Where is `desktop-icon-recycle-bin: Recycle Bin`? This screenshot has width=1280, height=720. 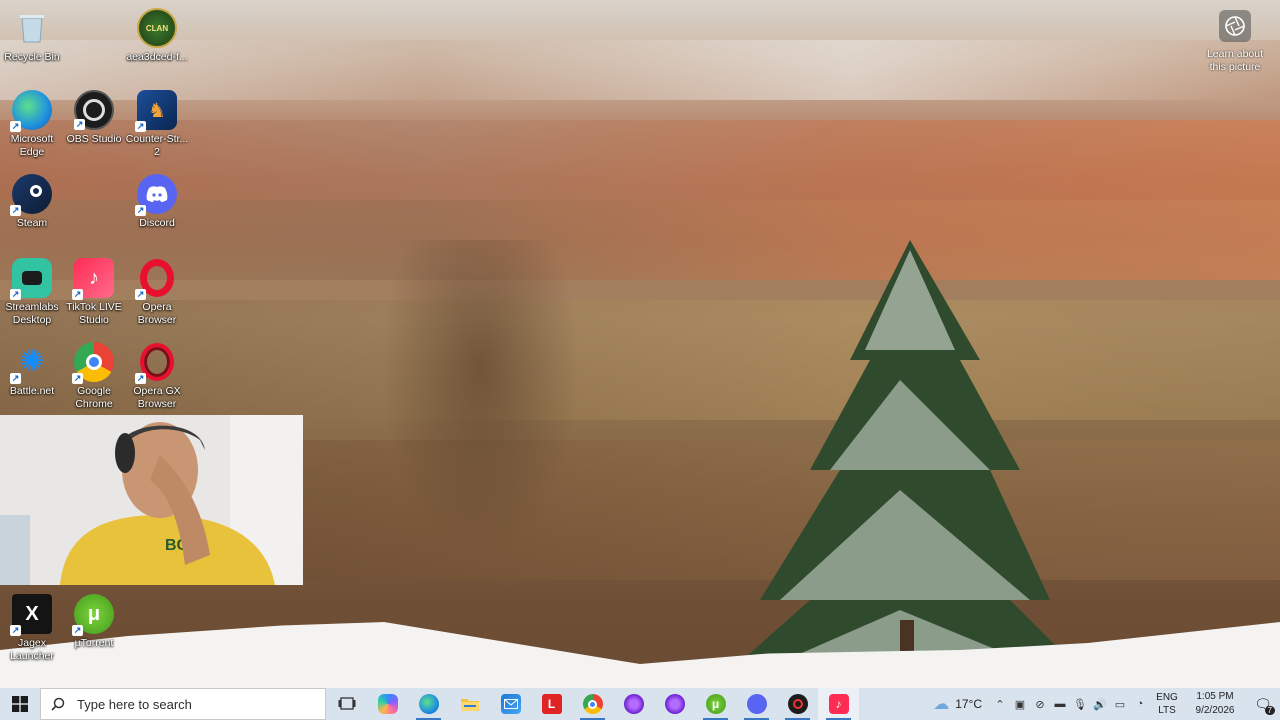
desktop-icon-recycle-bin: Recycle Bin is located at coordinates (32, 36).